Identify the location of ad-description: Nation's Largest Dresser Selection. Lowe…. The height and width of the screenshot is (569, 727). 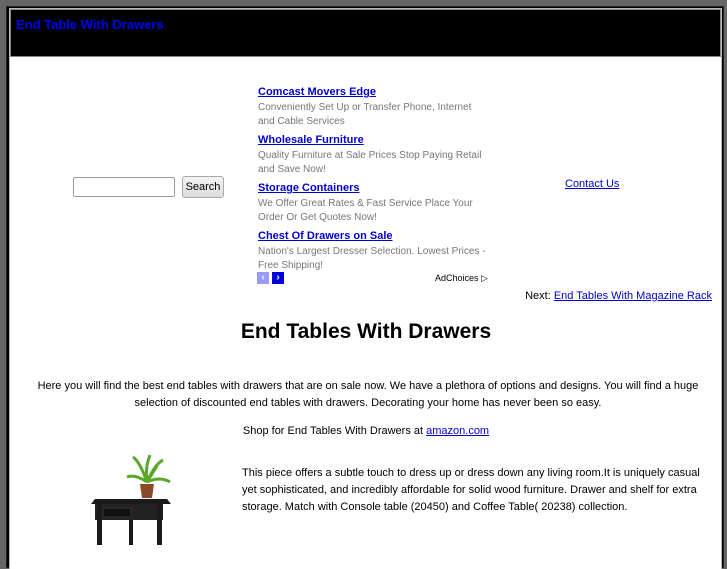
(372, 258).